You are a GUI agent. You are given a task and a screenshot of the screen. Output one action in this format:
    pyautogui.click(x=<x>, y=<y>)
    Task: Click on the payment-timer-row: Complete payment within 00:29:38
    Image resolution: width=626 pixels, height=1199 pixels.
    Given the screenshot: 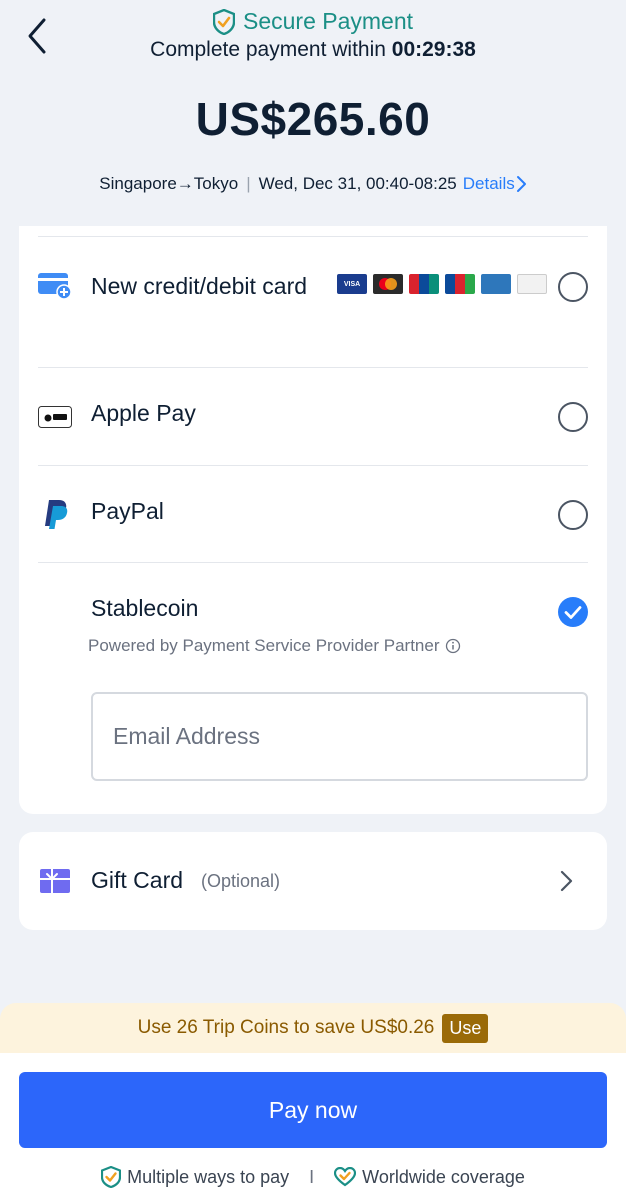 What is the action you would take?
    pyautogui.click(x=313, y=50)
    